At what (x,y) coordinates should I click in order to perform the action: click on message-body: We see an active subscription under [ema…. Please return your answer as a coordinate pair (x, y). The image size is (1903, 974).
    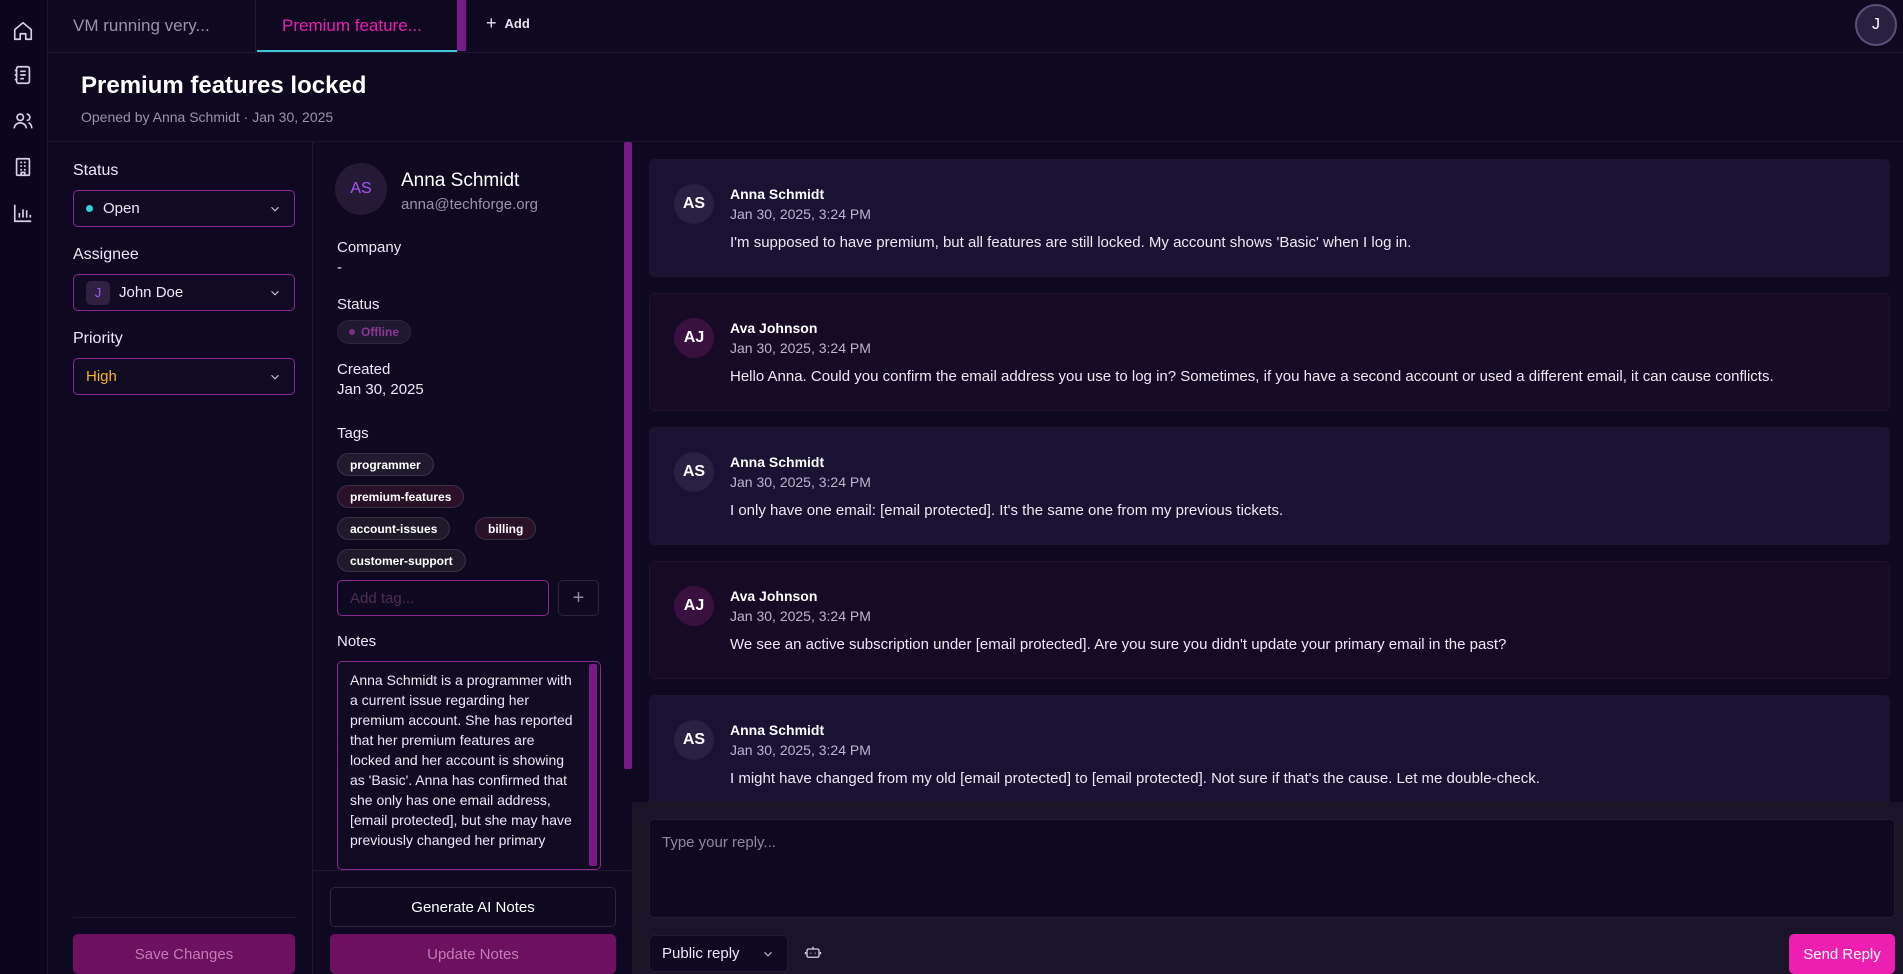
    Looking at the image, I should click on (1118, 644).